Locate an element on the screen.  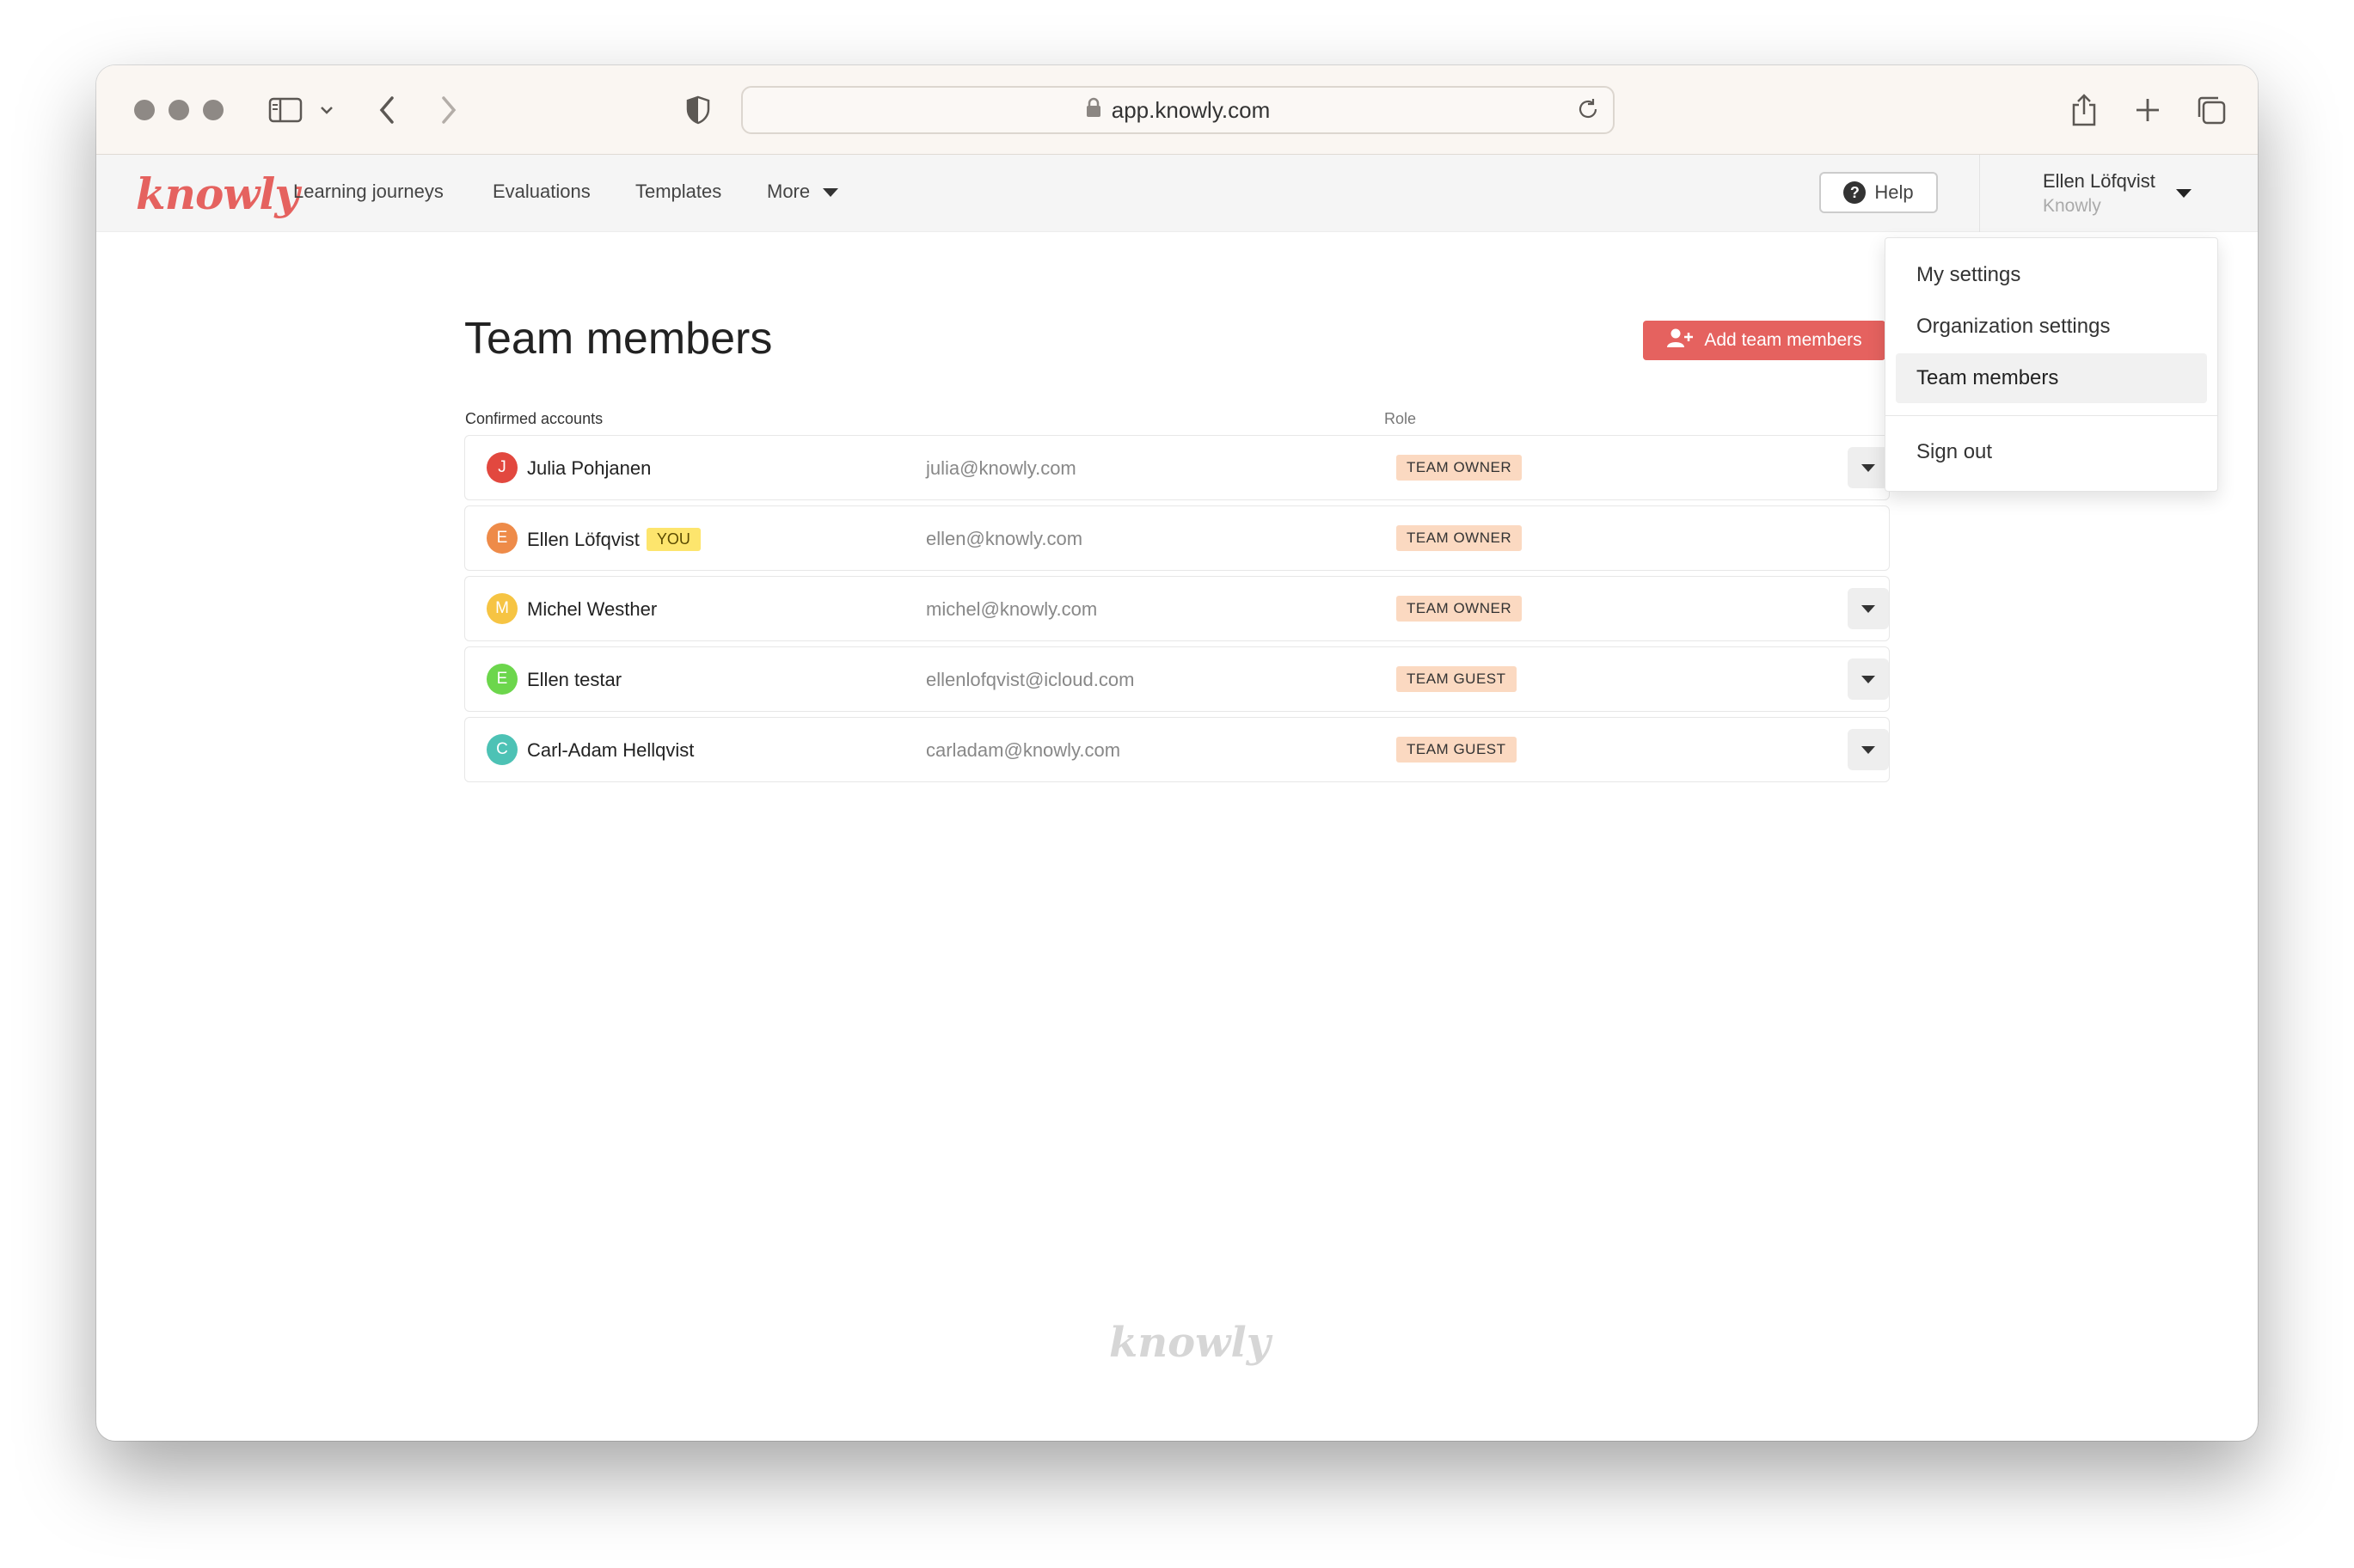
add-team-members-button: Add team members is located at coordinates (1764, 340).